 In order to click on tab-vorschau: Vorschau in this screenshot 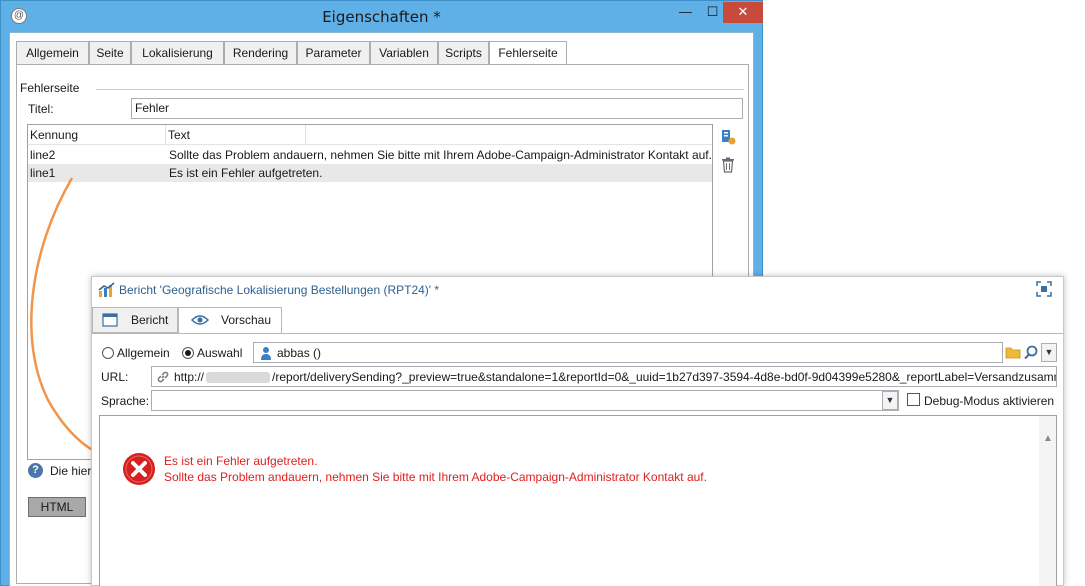, I will do `click(230, 320)`.